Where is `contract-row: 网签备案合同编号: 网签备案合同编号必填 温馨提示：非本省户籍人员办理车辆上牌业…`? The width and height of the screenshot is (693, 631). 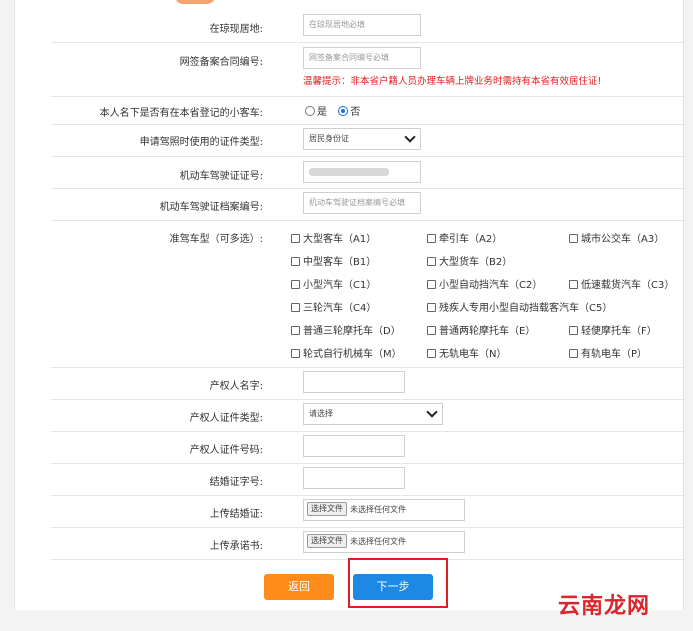 contract-row: 网签备案合同编号: 网签备案合同编号必填 温馨提示：非本省户籍人员办理车辆上牌业… is located at coordinates (367, 69).